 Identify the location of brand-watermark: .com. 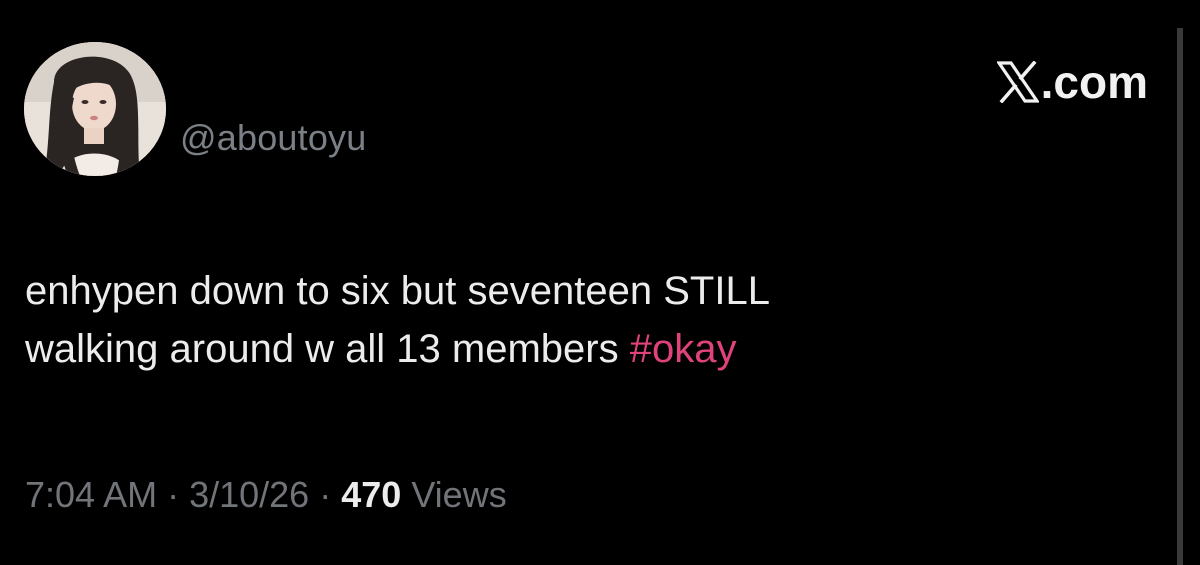
(1071, 82).